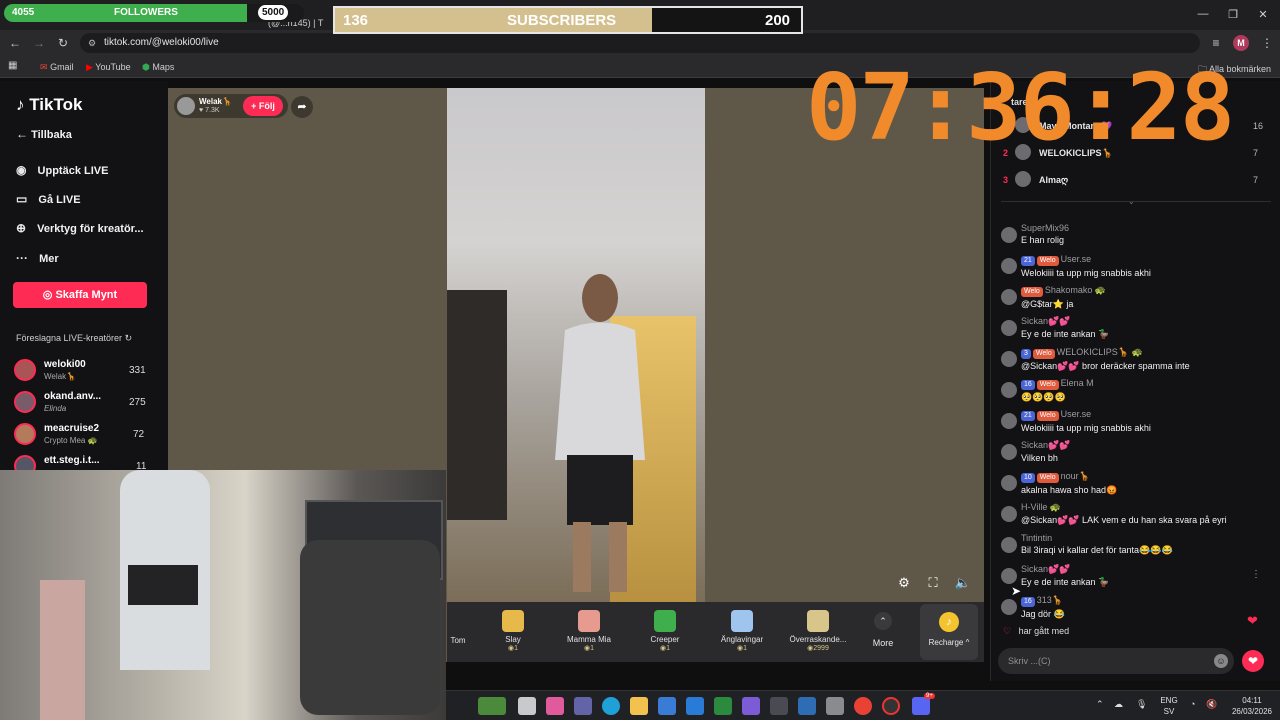  What do you see at coordinates (1133, 485) in the screenshot?
I see `chat-message: 10 Welo nour🦒 akalna hawa sho had😡` at bounding box center [1133, 485].